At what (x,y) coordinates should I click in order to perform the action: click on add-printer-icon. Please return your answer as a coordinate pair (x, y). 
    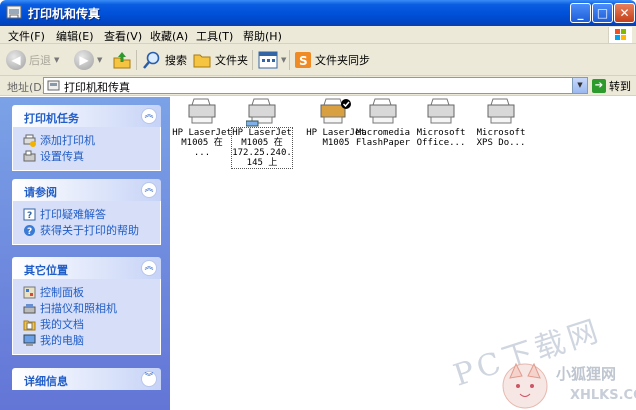
    Looking at the image, I should click on (29, 140).